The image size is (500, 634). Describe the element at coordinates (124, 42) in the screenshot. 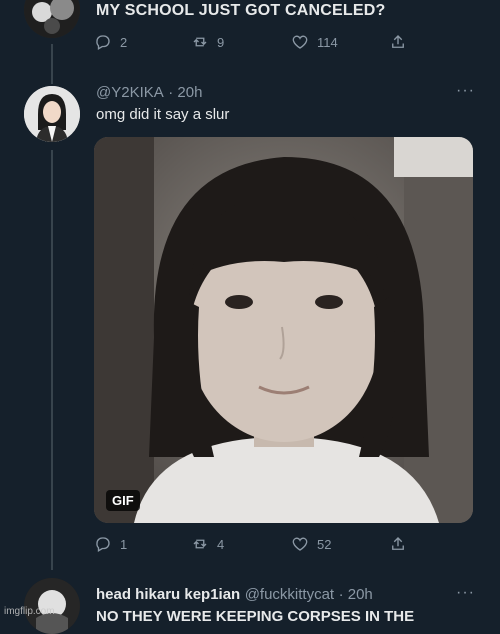

I see `top-reply-count: 2` at that location.